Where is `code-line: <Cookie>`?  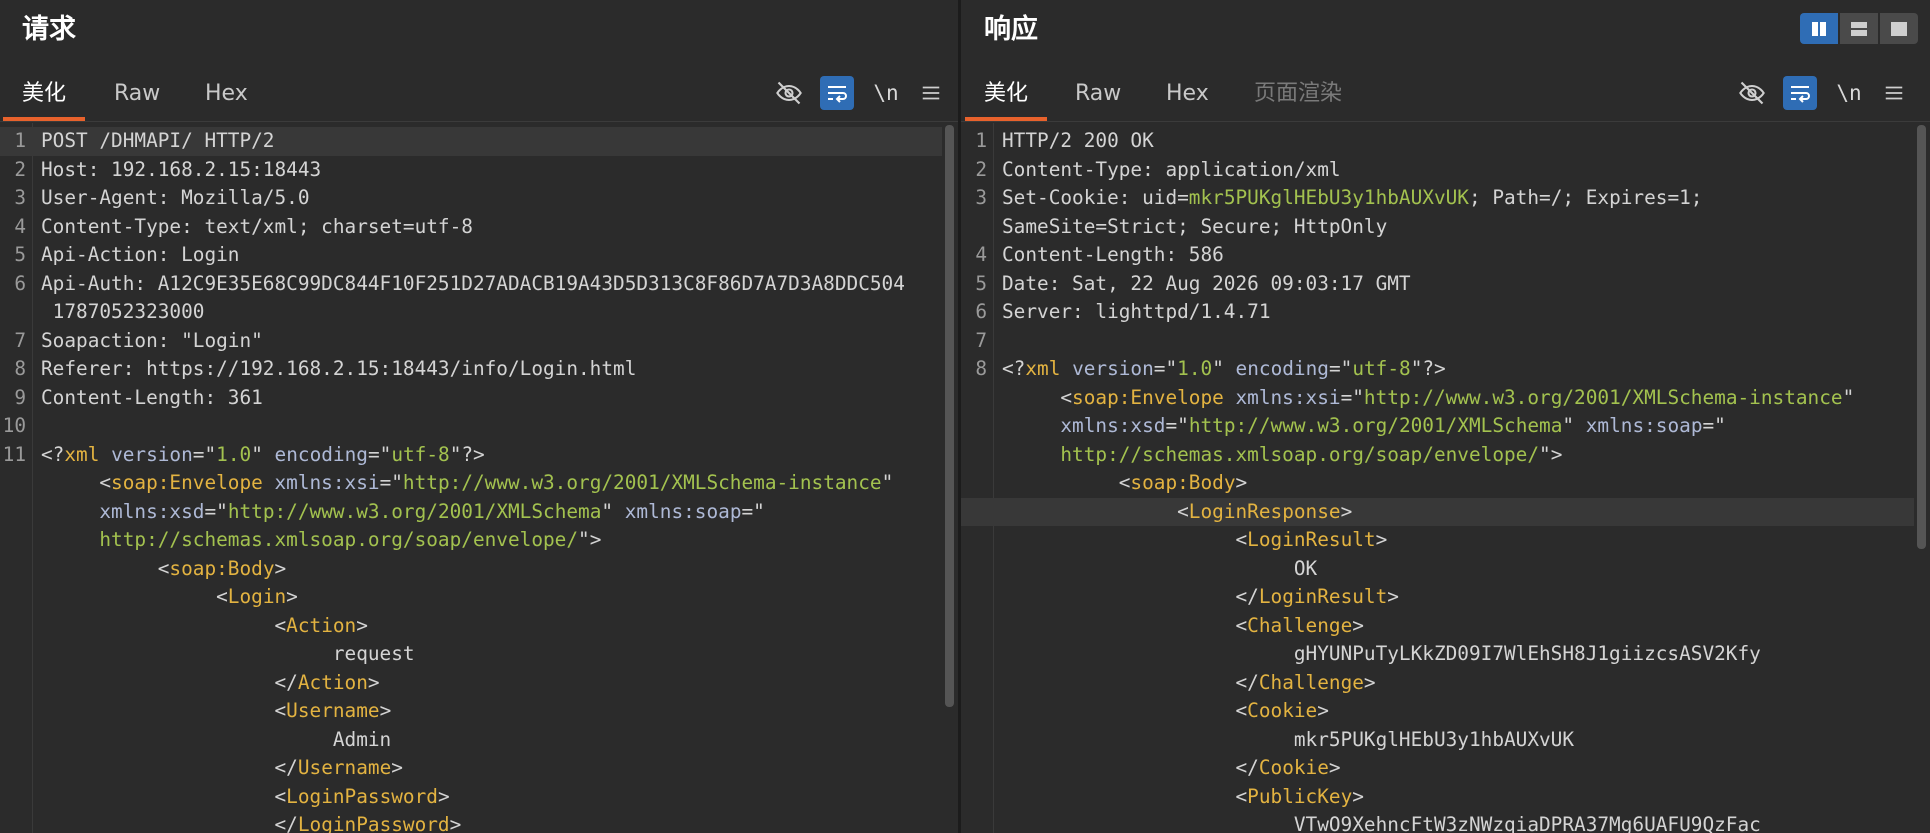
code-line: <Cookie> is located at coordinates (1437, 711).